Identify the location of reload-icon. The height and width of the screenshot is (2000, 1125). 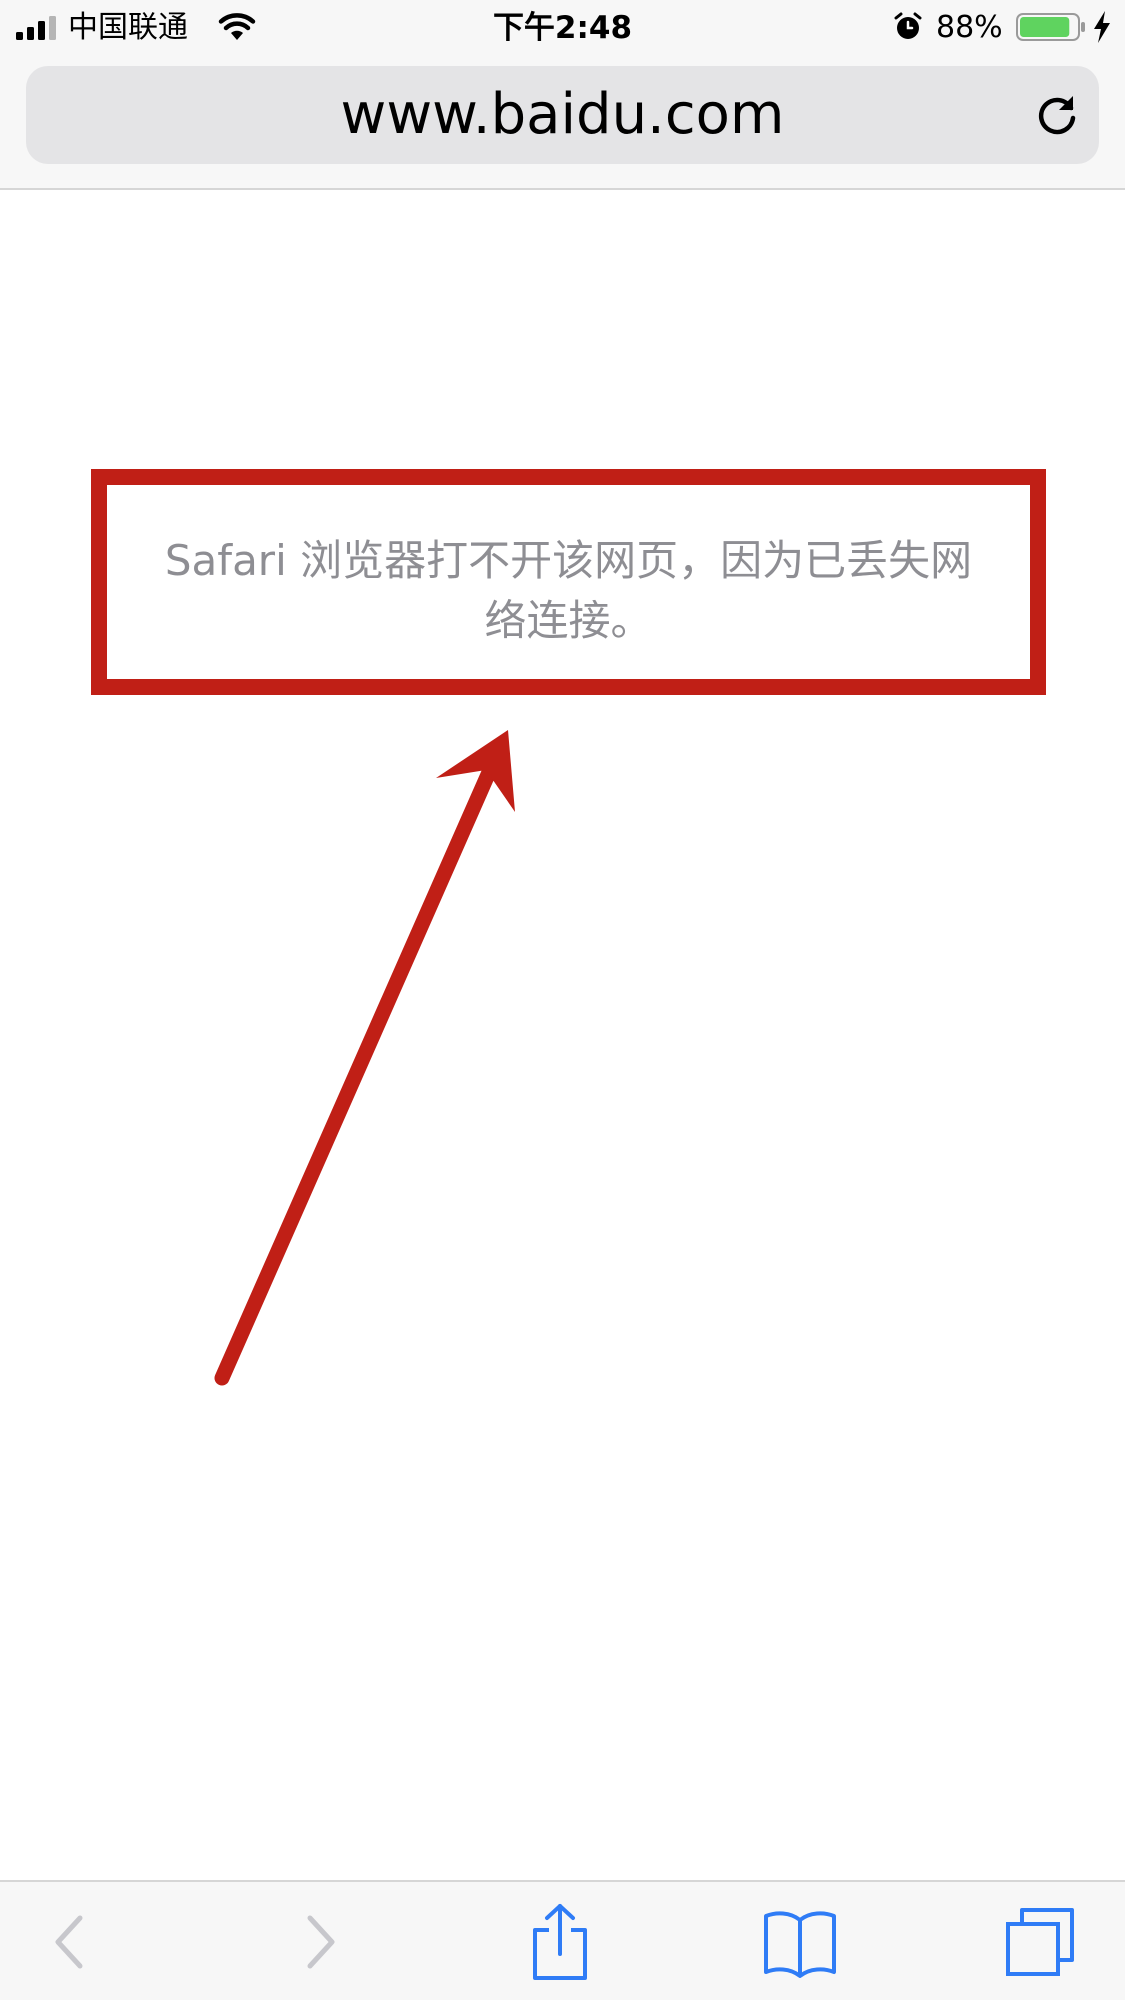
(1057, 116).